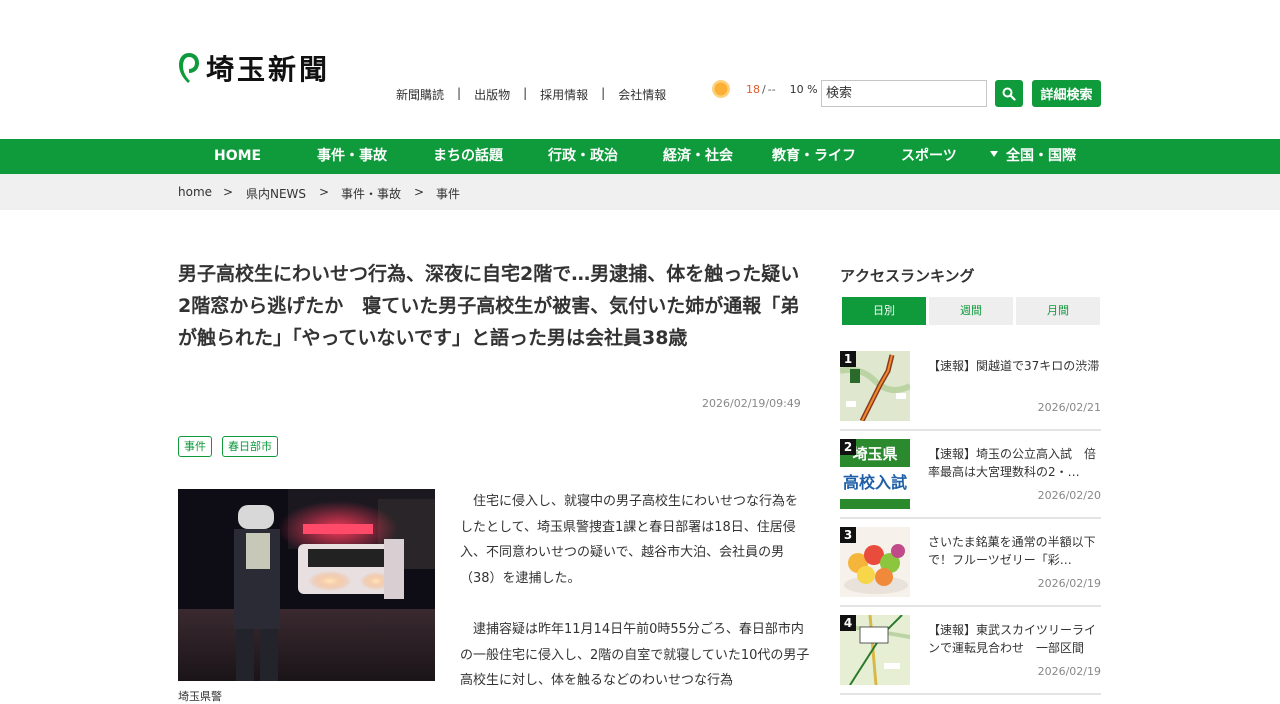 The image size is (1280, 704). I want to click on ranking-thumbnail: 3, so click(875, 562).